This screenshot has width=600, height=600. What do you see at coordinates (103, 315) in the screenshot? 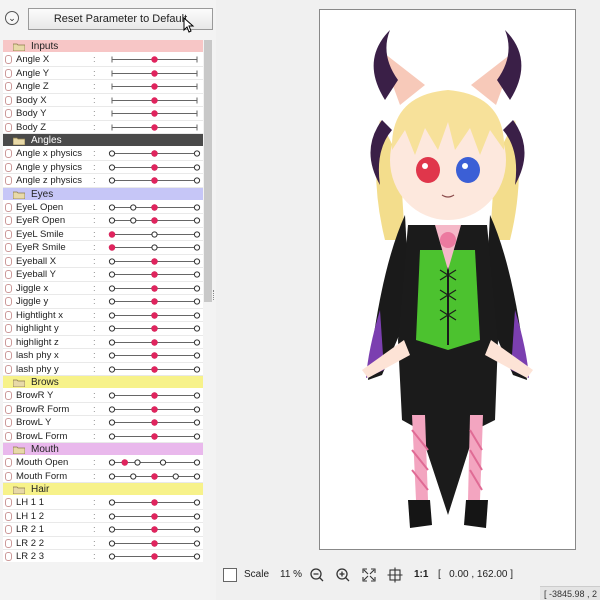
I see `parameter-row: Hightlight x:` at bounding box center [103, 315].